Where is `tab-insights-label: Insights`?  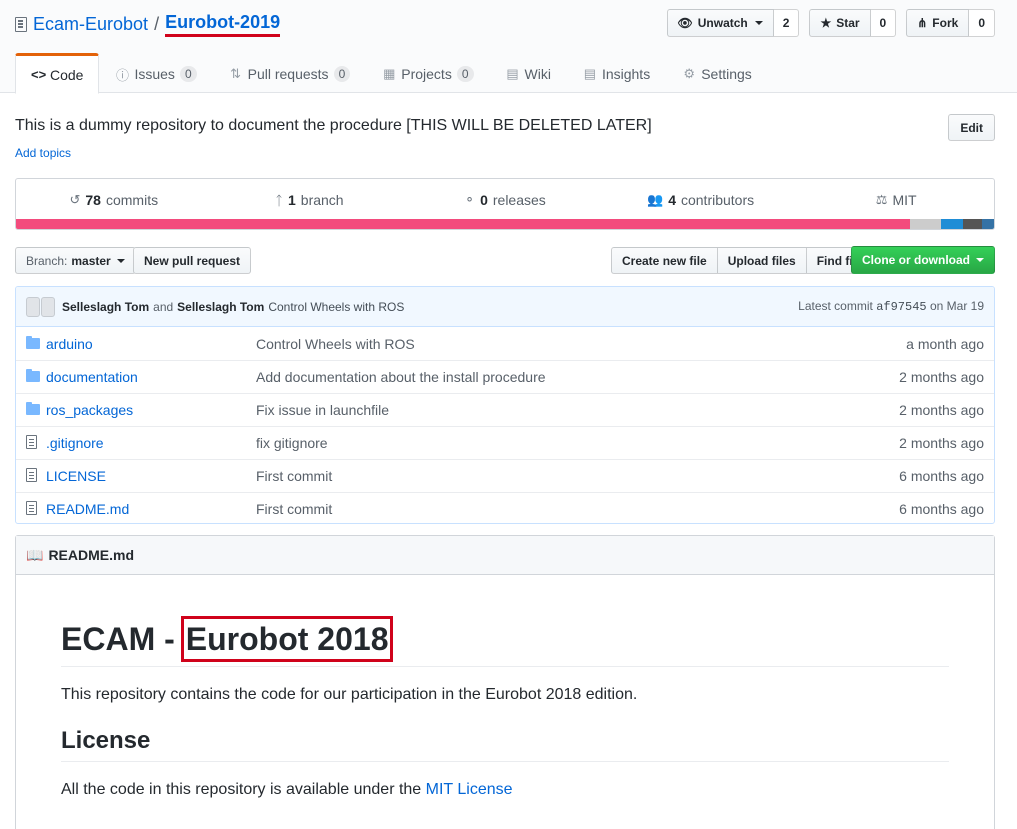
tab-insights-label: Insights is located at coordinates (626, 74).